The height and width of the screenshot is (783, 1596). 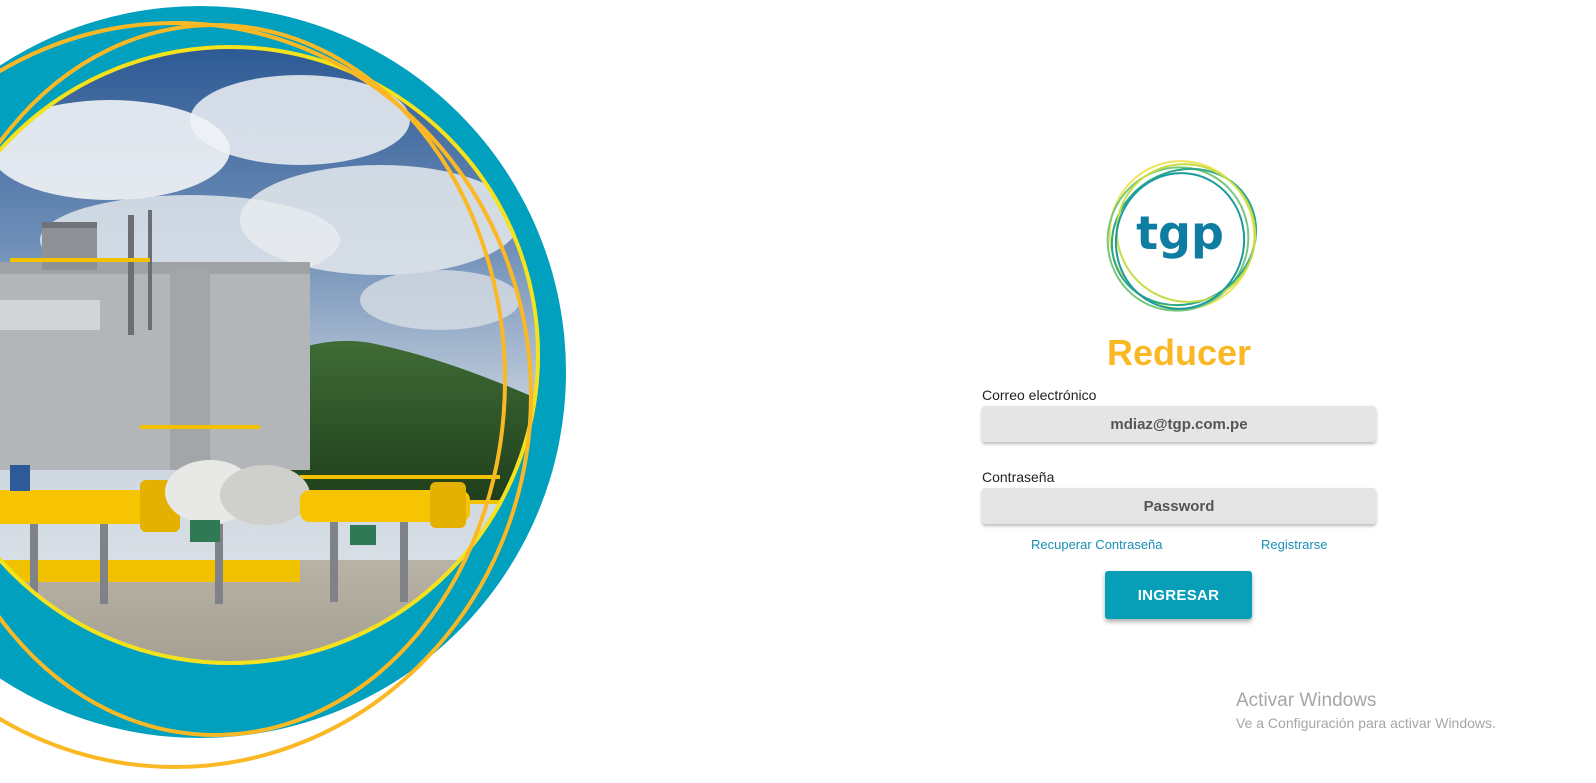 What do you see at coordinates (1018, 477) in the screenshot?
I see `password-label: Contraseña` at bounding box center [1018, 477].